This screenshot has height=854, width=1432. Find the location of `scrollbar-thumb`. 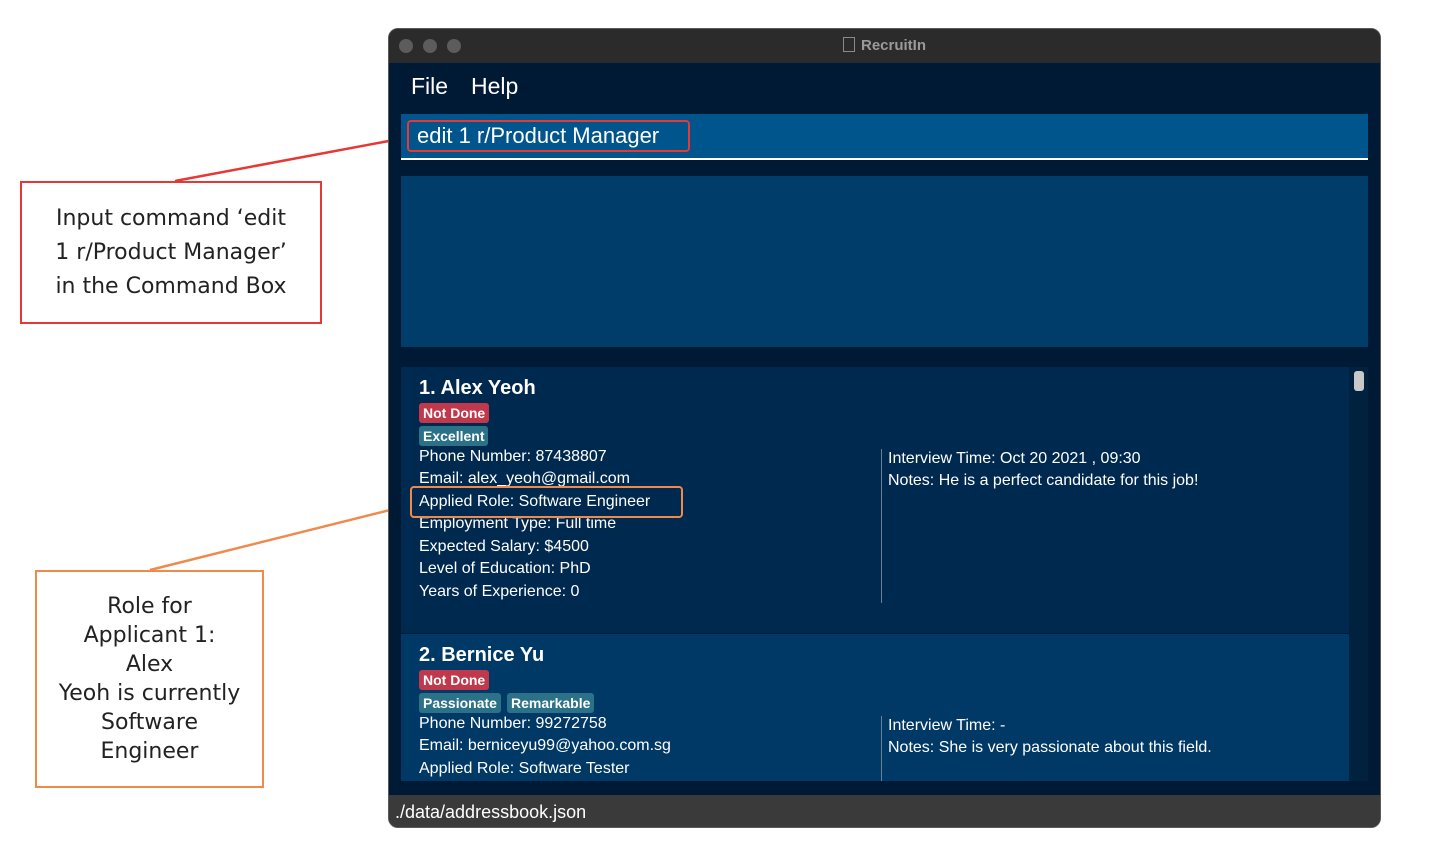

scrollbar-thumb is located at coordinates (1359, 381).